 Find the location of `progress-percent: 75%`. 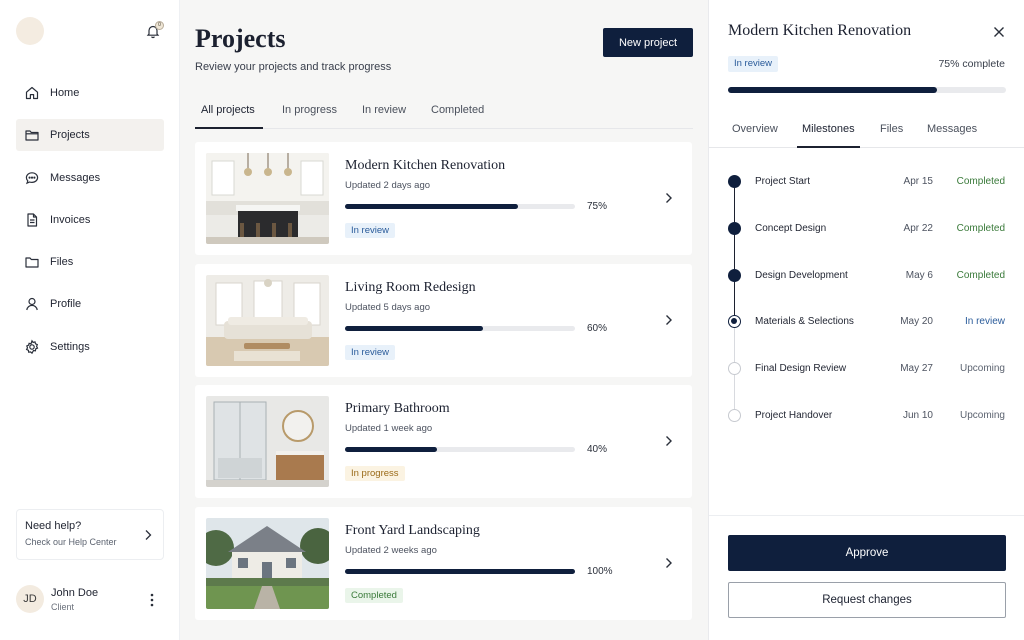

progress-percent: 75% is located at coordinates (597, 206).